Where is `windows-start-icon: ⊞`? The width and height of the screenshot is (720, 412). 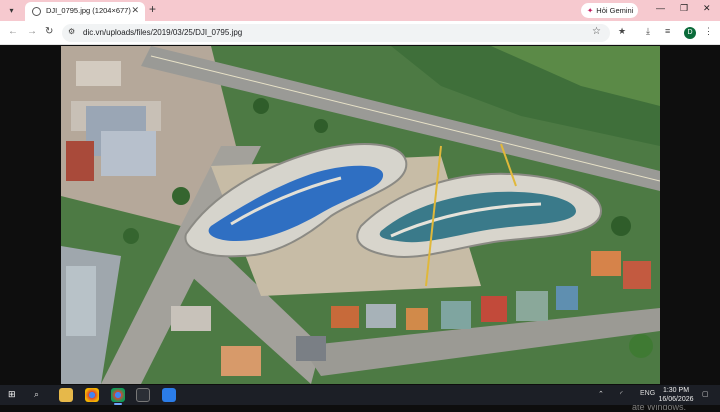
windows-start-icon: ⊞ is located at coordinates (12, 394).